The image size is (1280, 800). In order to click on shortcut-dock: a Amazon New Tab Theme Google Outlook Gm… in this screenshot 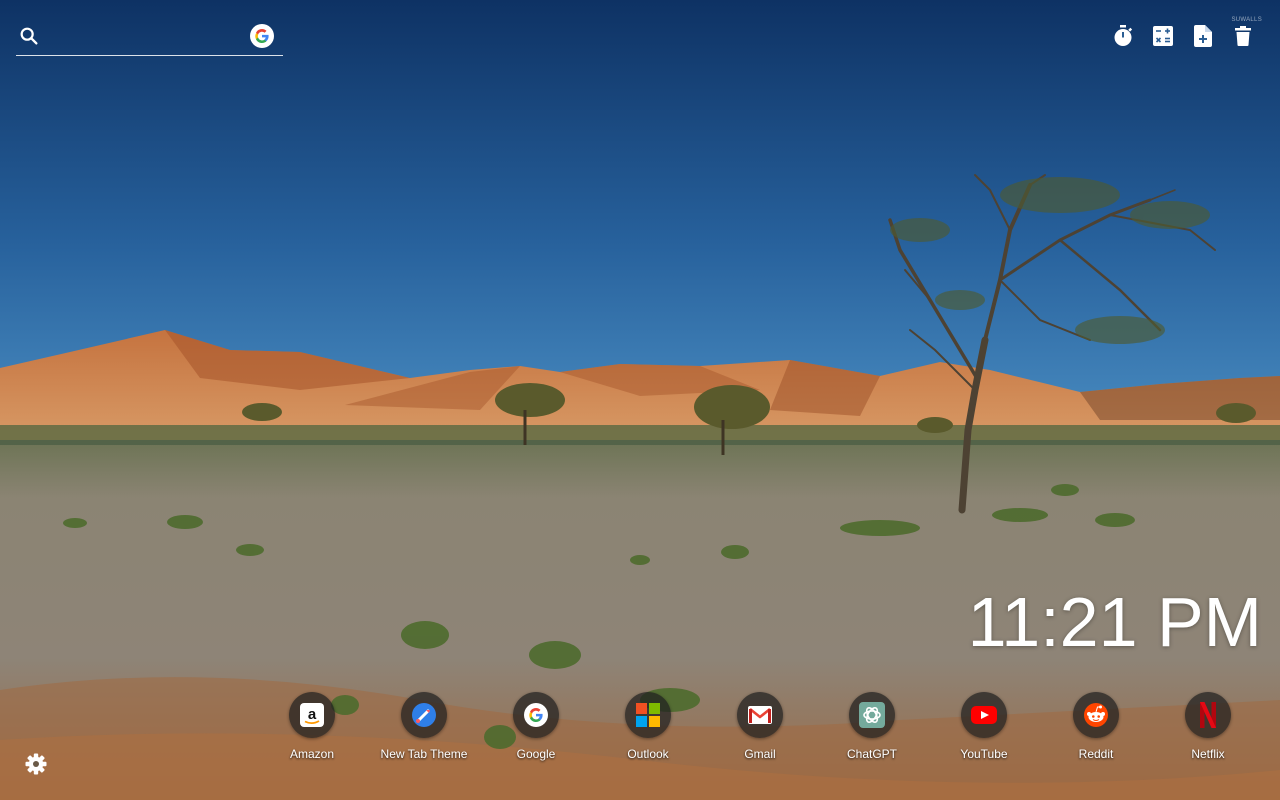, I will do `click(760, 727)`.